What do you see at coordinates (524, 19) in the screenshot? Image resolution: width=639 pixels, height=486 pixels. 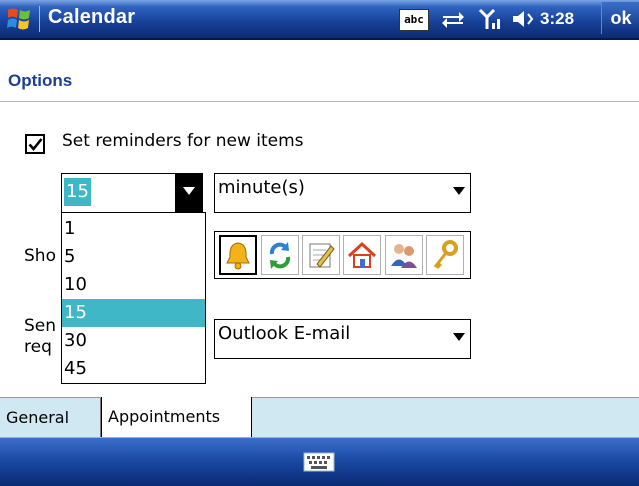 I see `volume-icon` at bounding box center [524, 19].